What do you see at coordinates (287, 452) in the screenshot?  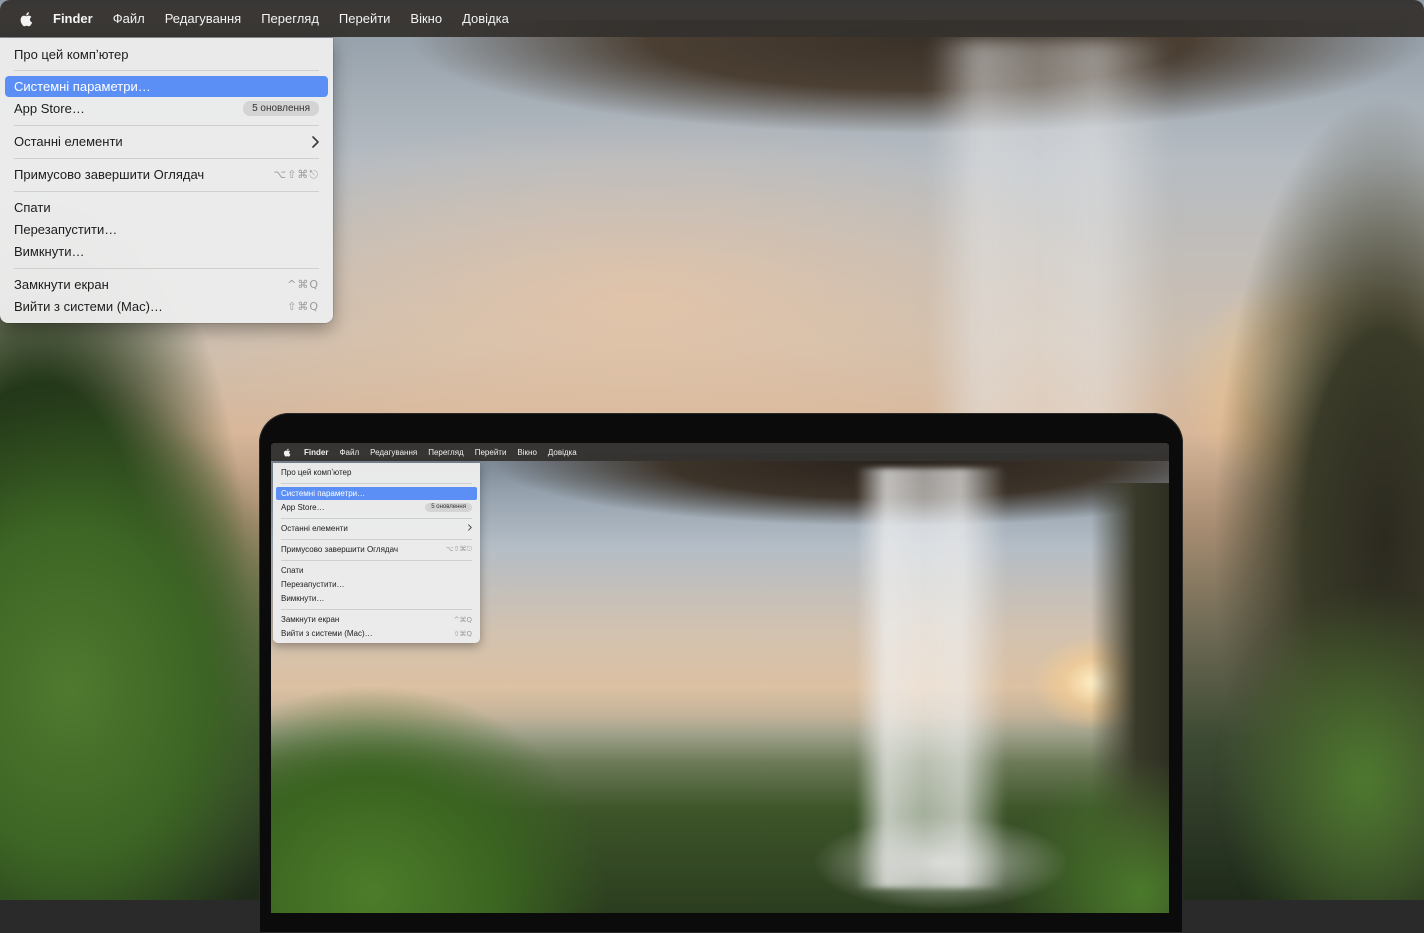 I see `mini-apple-logo-icon` at bounding box center [287, 452].